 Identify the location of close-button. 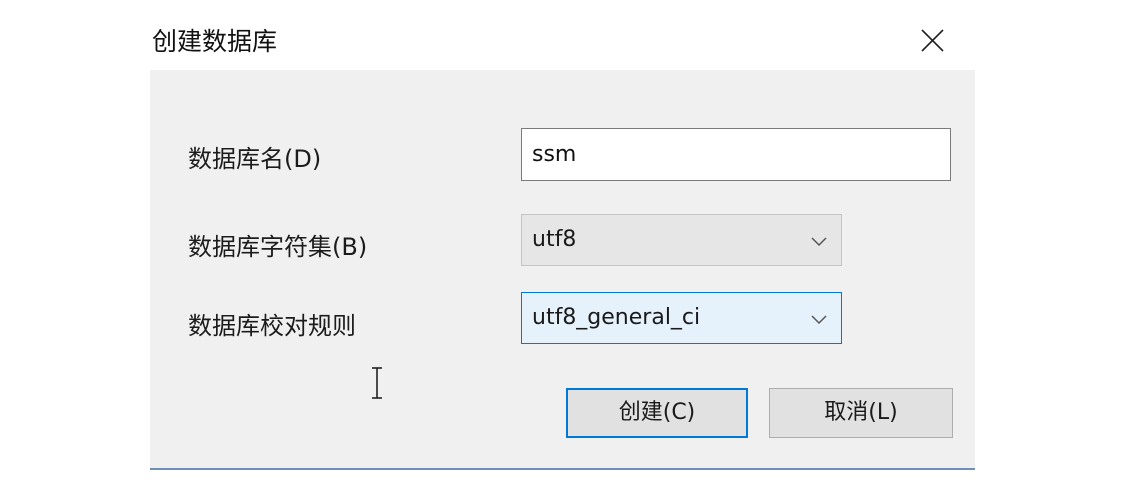
(932, 40).